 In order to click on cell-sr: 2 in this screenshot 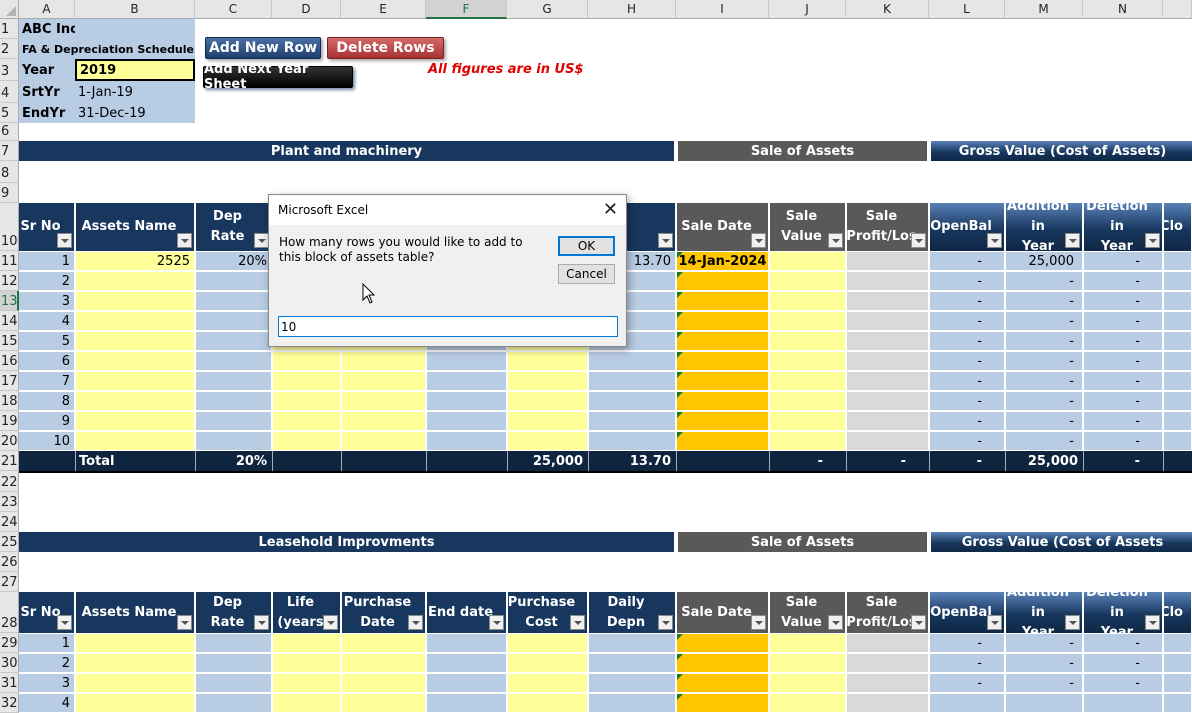, I will do `click(47, 281)`.